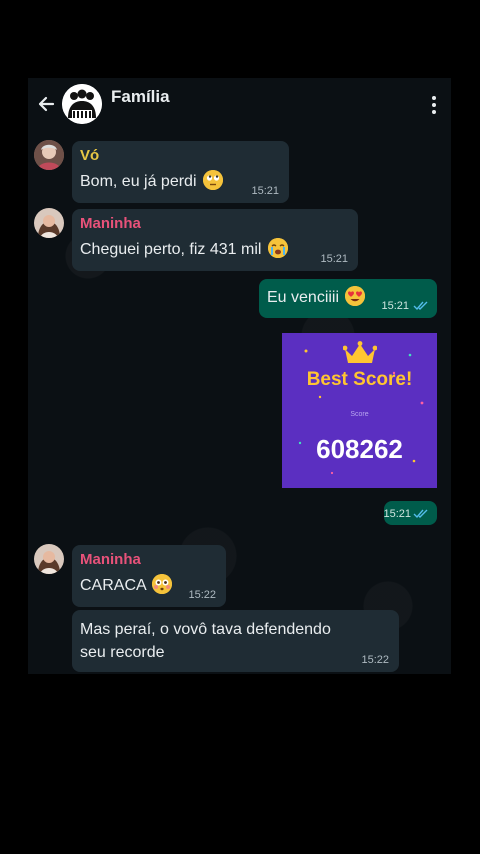 Image resolution: width=480 pixels, height=854 pixels. Describe the element at coordinates (113, 585) in the screenshot. I see `message-text-content: CARACA` at that location.